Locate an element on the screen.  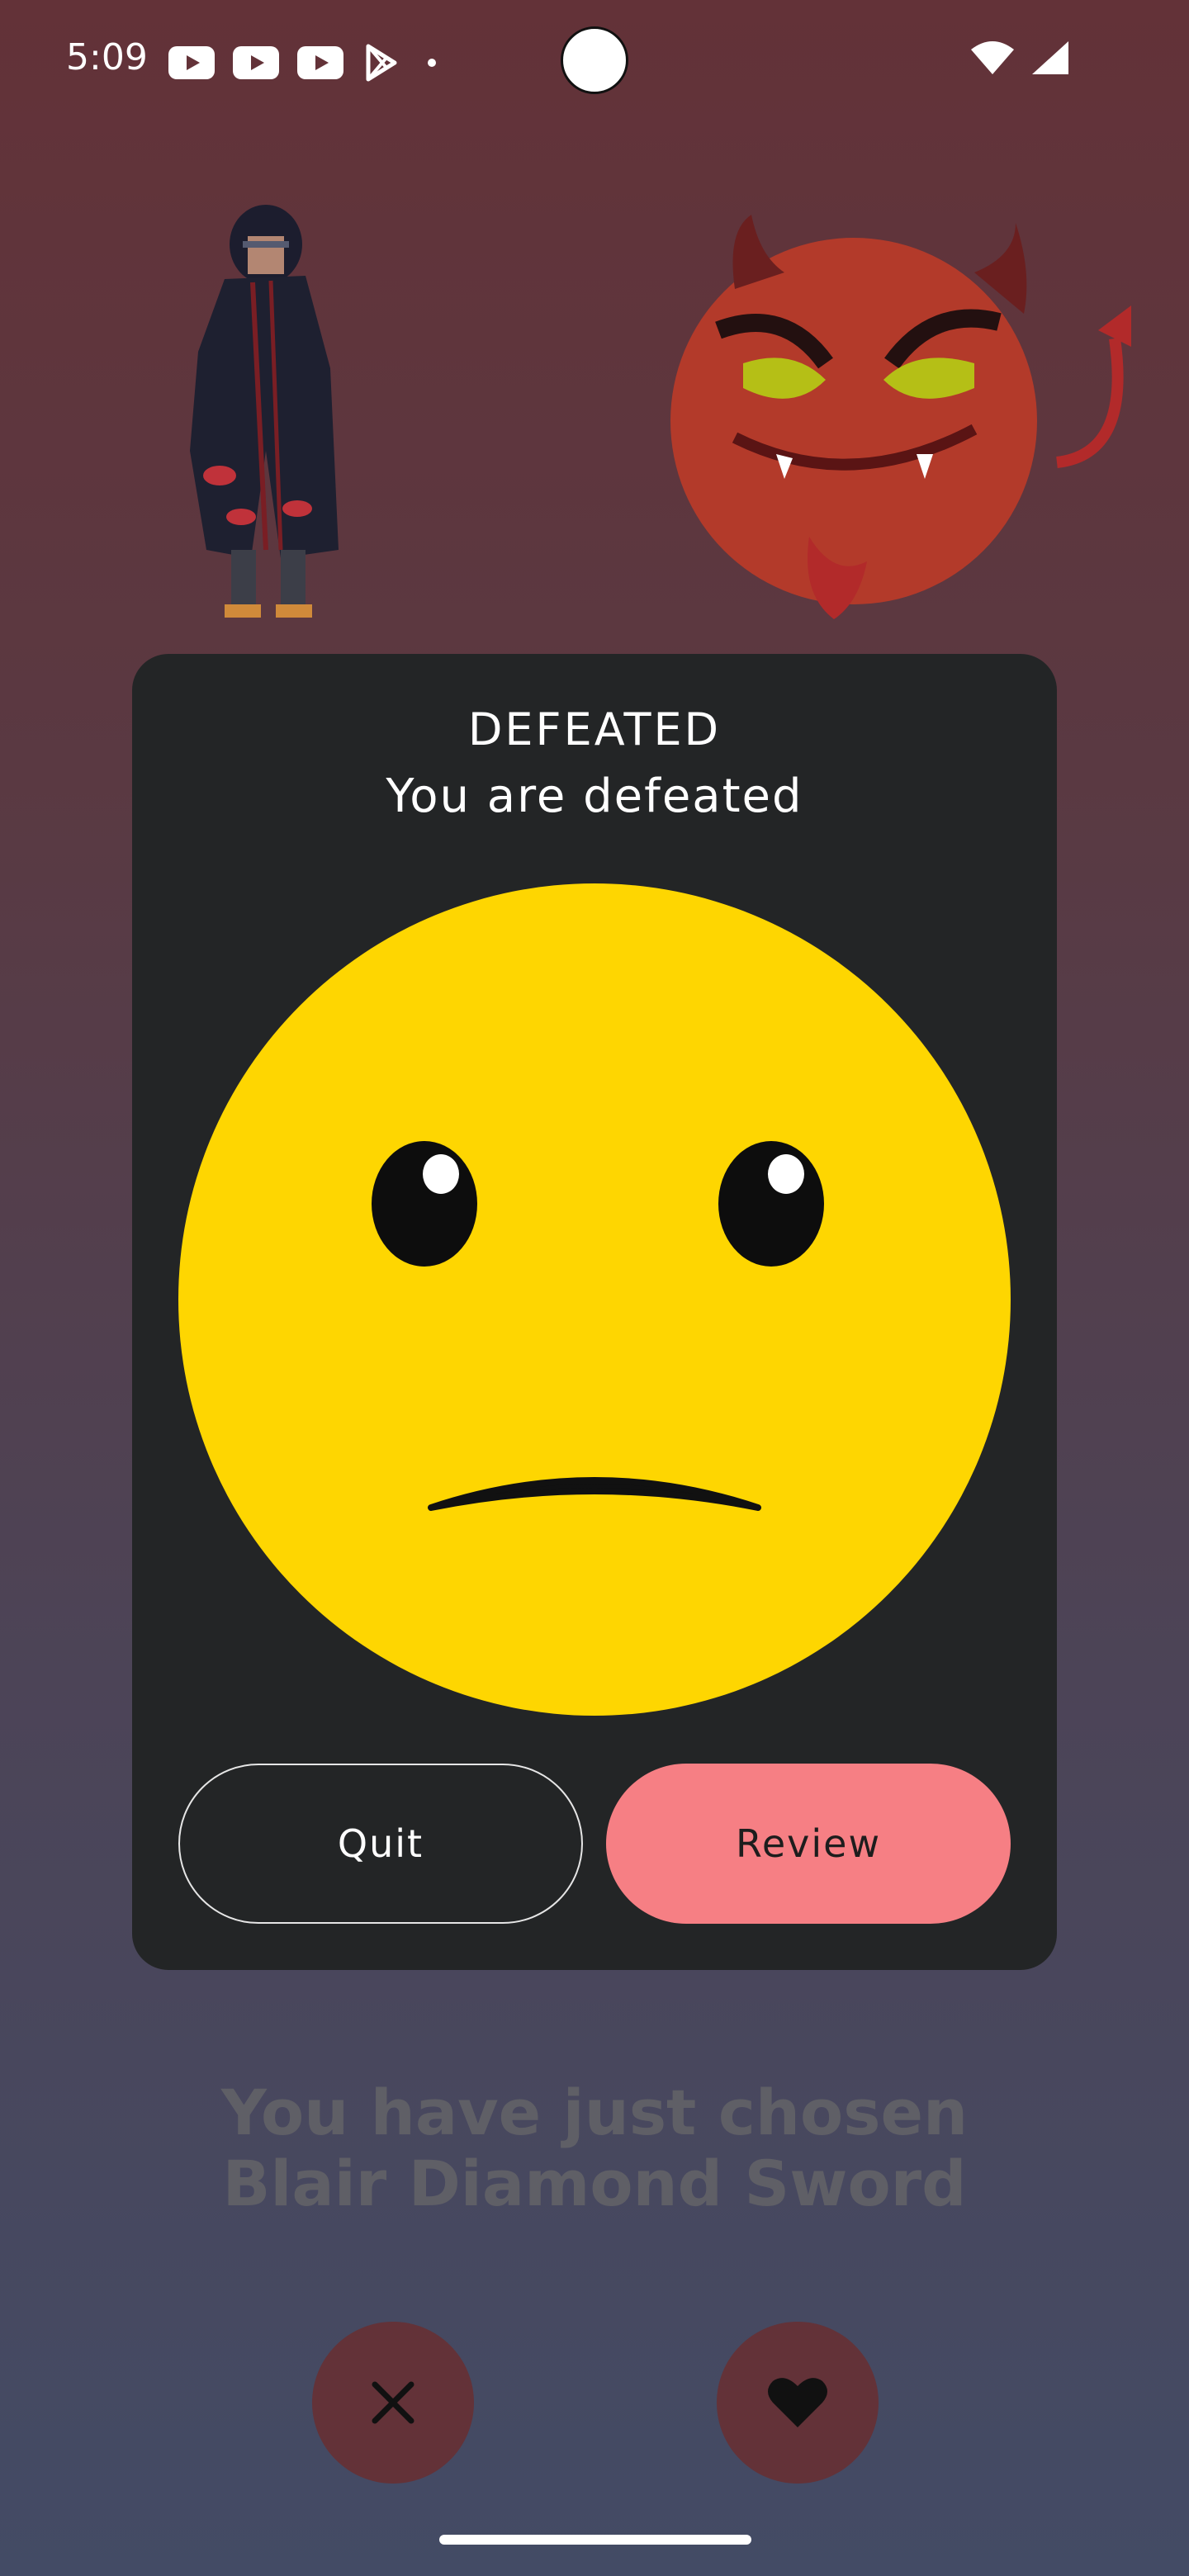
signal-icon is located at coordinates (1050, 57).